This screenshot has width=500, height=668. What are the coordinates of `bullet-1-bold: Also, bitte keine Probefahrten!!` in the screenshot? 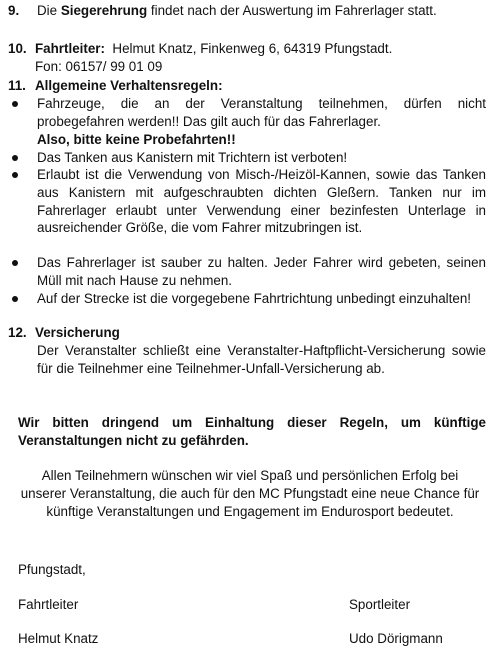 It's located at (136, 139).